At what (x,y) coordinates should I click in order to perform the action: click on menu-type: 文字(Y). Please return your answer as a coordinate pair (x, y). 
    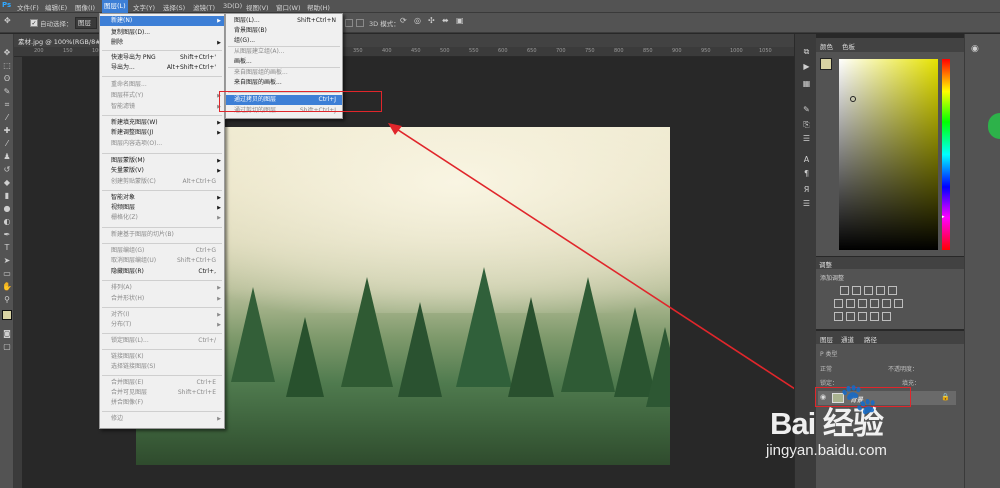
    Looking at the image, I should click on (144, 7).